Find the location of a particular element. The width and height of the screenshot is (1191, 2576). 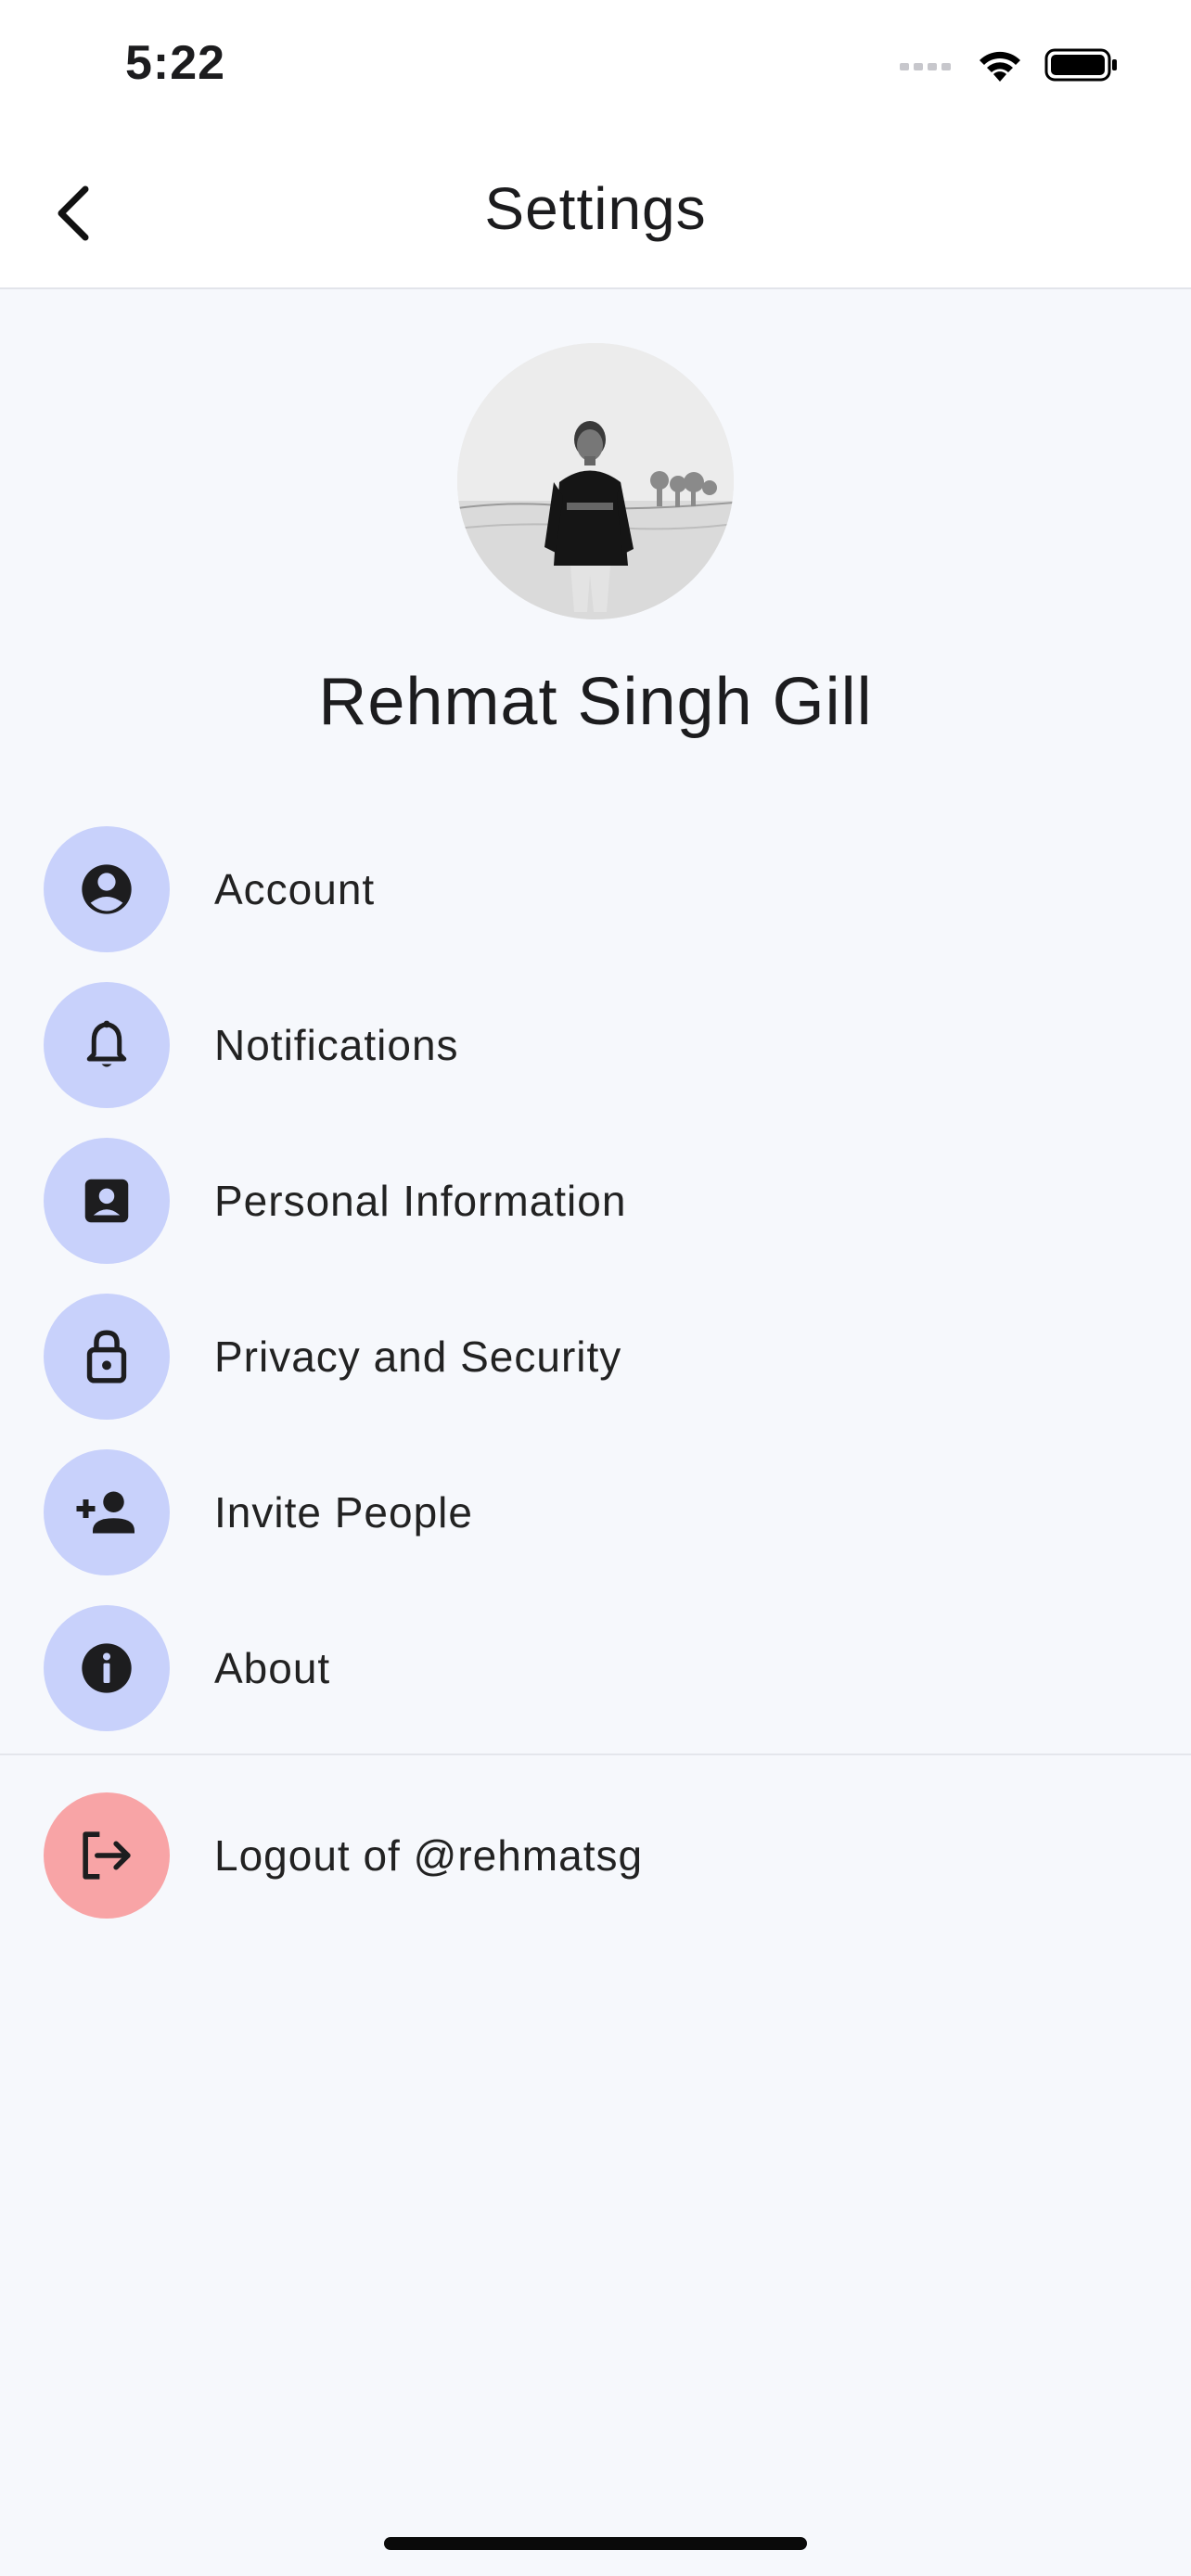

person-add-icon is located at coordinates (107, 1512).